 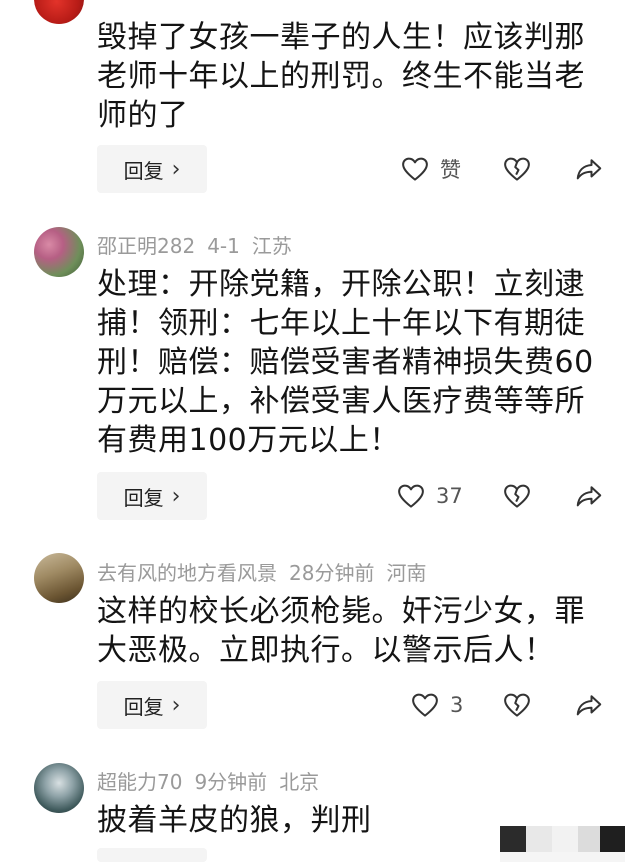 What do you see at coordinates (406, 573) in the screenshot?
I see `comment-location: 河南` at bounding box center [406, 573].